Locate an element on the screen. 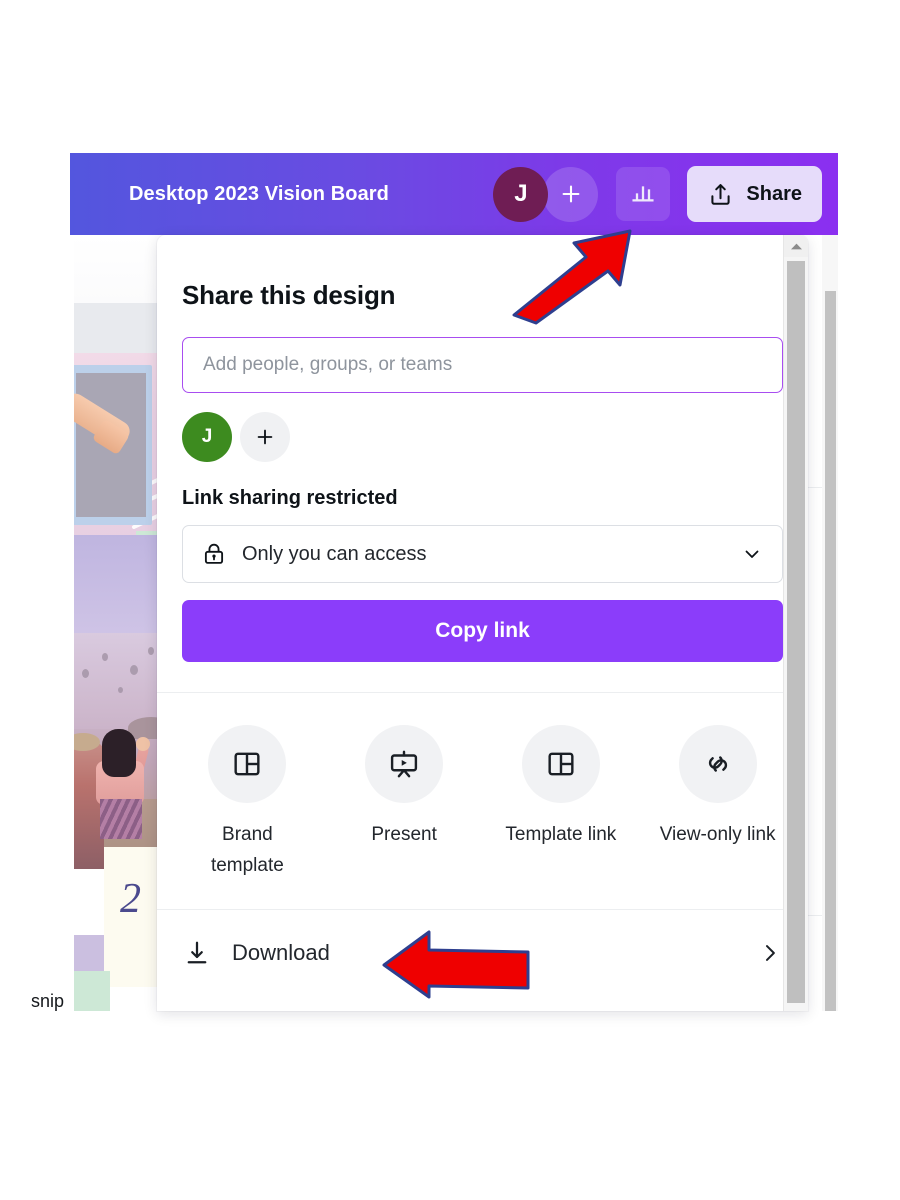 The image size is (900, 1200). canvas-lavender-block is located at coordinates (122, 586).